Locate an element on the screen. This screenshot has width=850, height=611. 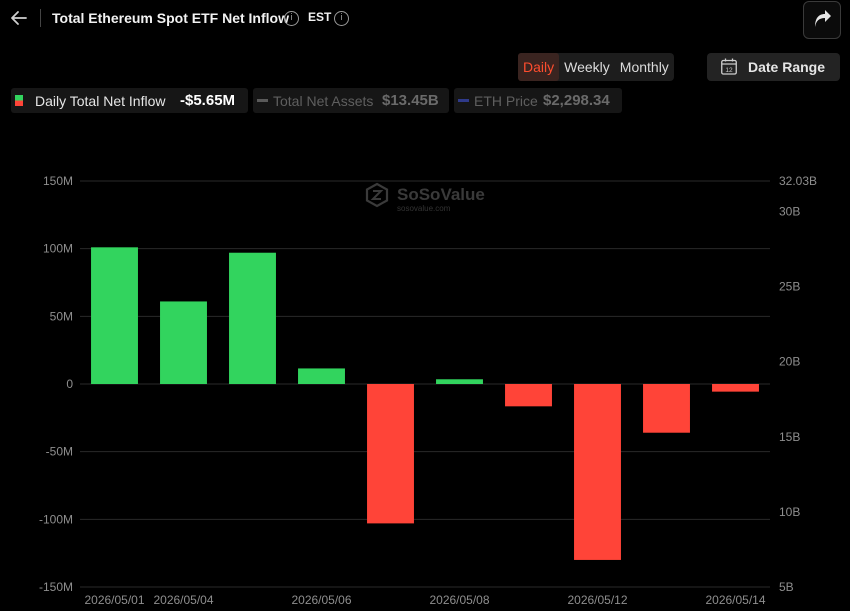
y2-tick-label: 20B is located at coordinates (789, 362).